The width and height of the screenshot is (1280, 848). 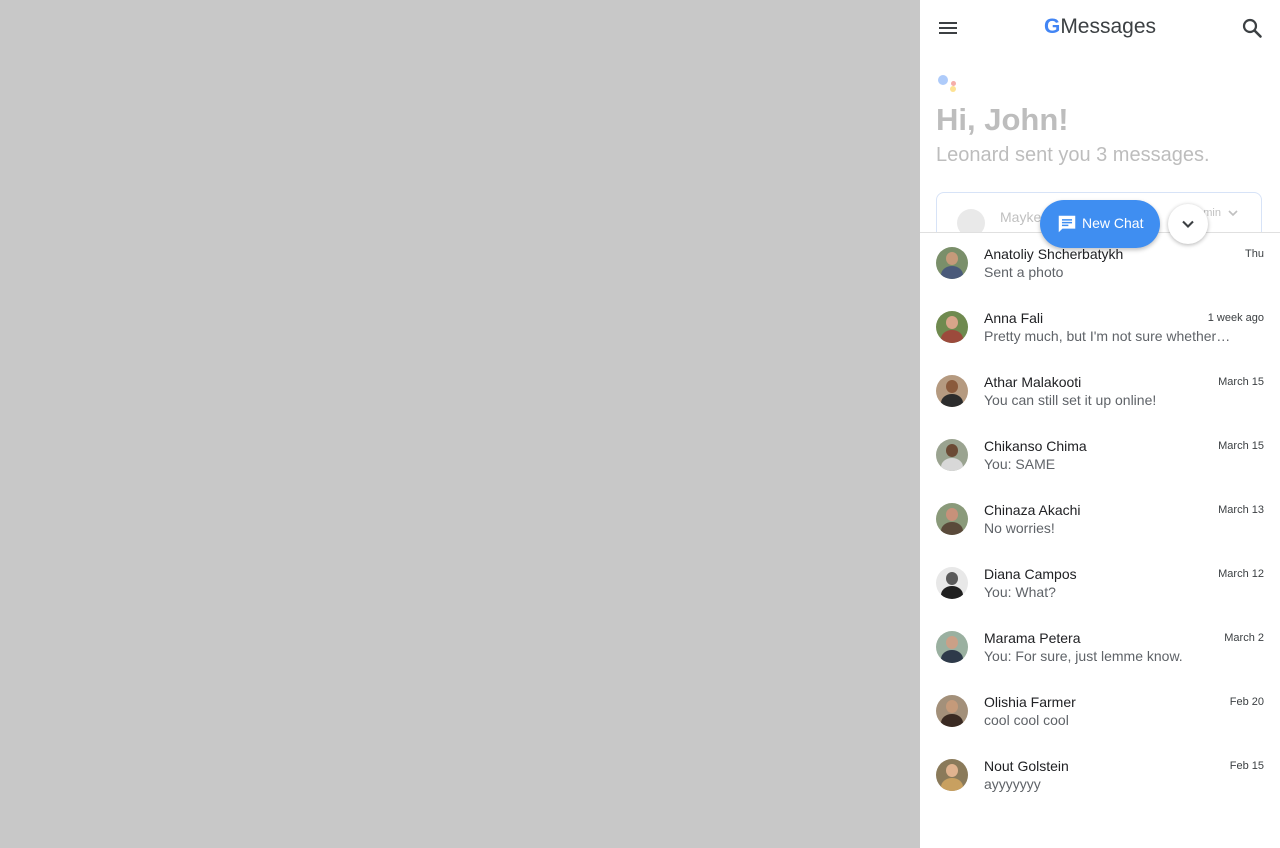 What do you see at coordinates (1024, 272) in the screenshot?
I see `message-snippet: Sent a photo` at bounding box center [1024, 272].